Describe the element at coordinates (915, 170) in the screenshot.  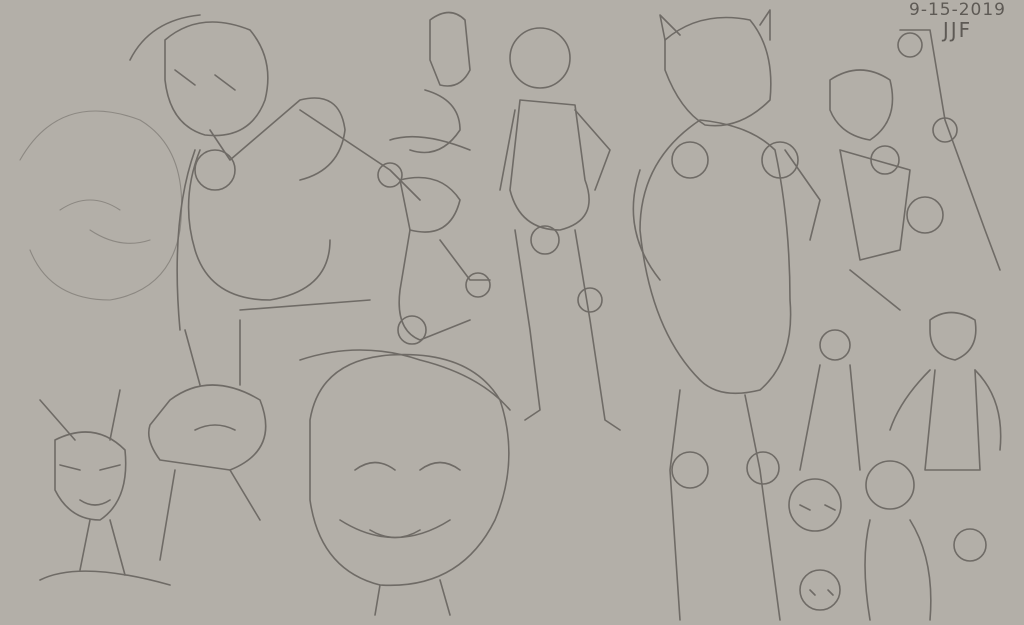
I see `arm-study-figure-sketch` at that location.